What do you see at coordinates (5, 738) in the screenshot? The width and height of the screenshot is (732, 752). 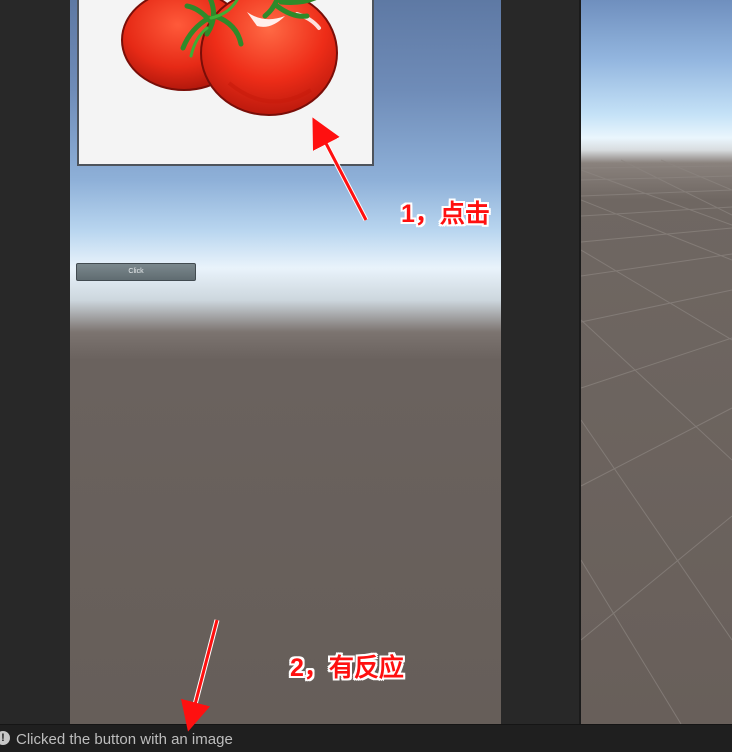 I see `warning-icon: !` at bounding box center [5, 738].